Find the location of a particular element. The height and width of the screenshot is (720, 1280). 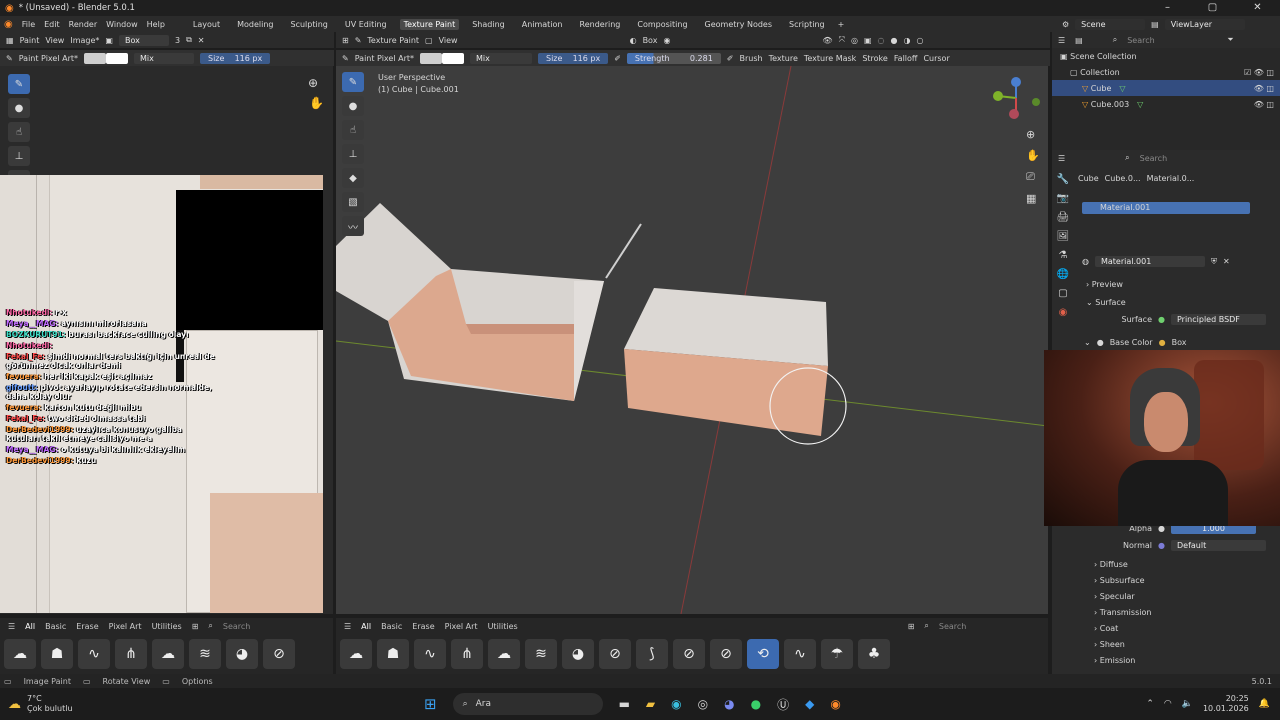

unlink-material-icon: ✕ is located at coordinates (1226, 261).